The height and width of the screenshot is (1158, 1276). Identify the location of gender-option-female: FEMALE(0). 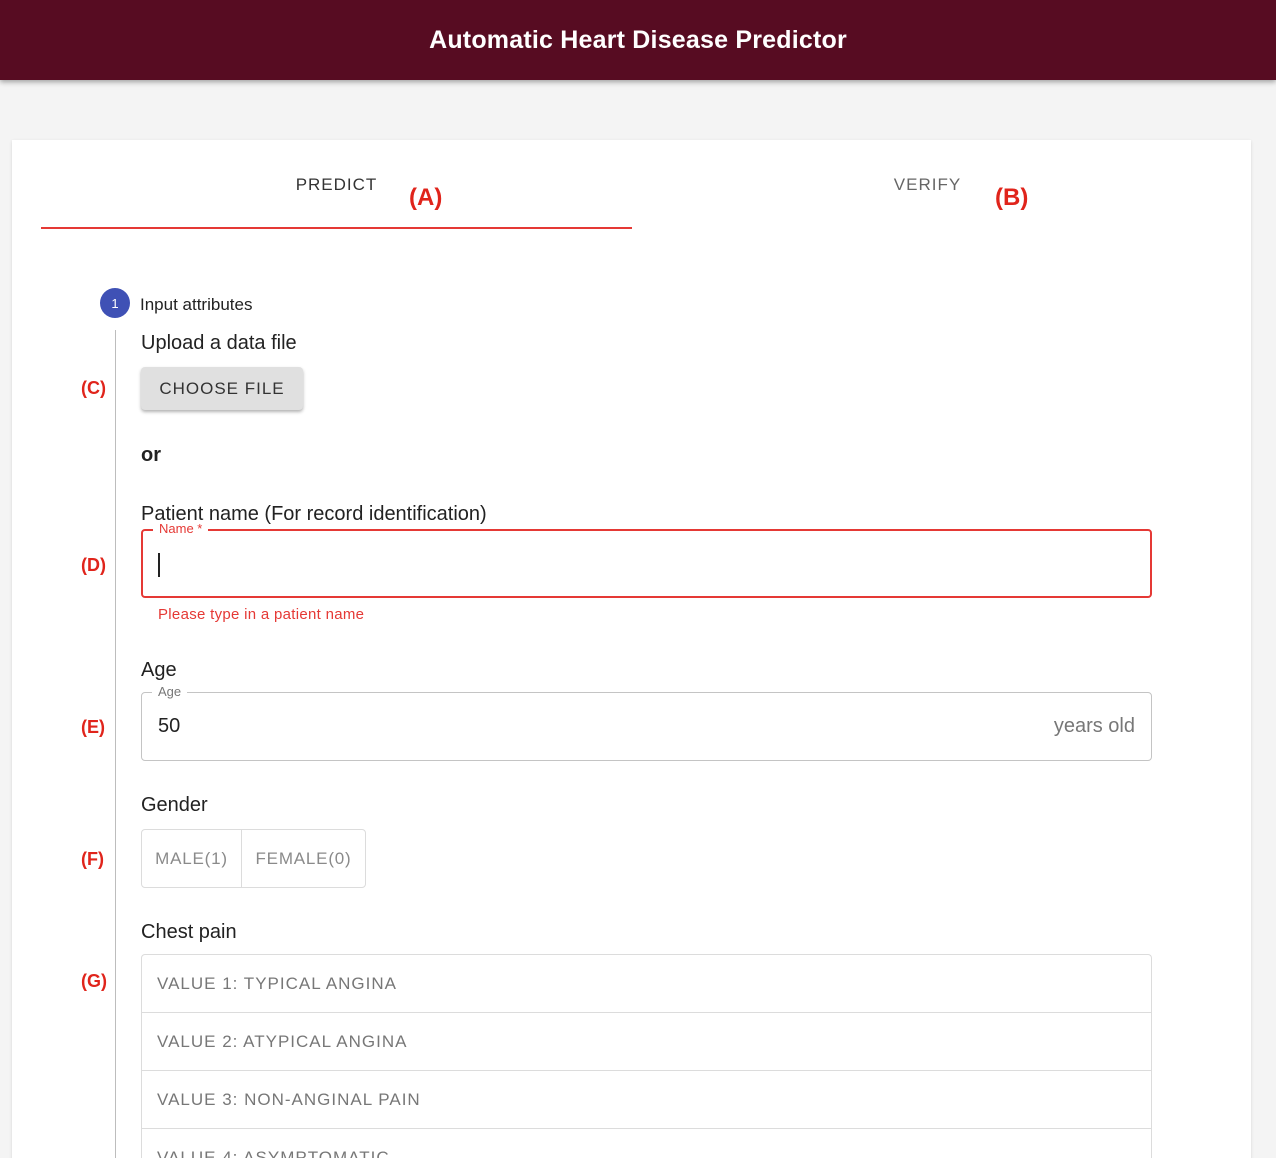
(303, 858).